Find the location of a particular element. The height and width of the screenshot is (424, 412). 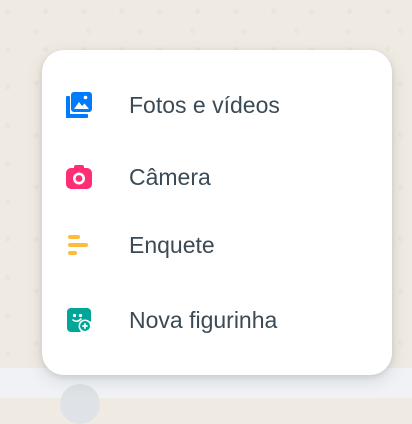

attach-button-circle is located at coordinates (80, 404).